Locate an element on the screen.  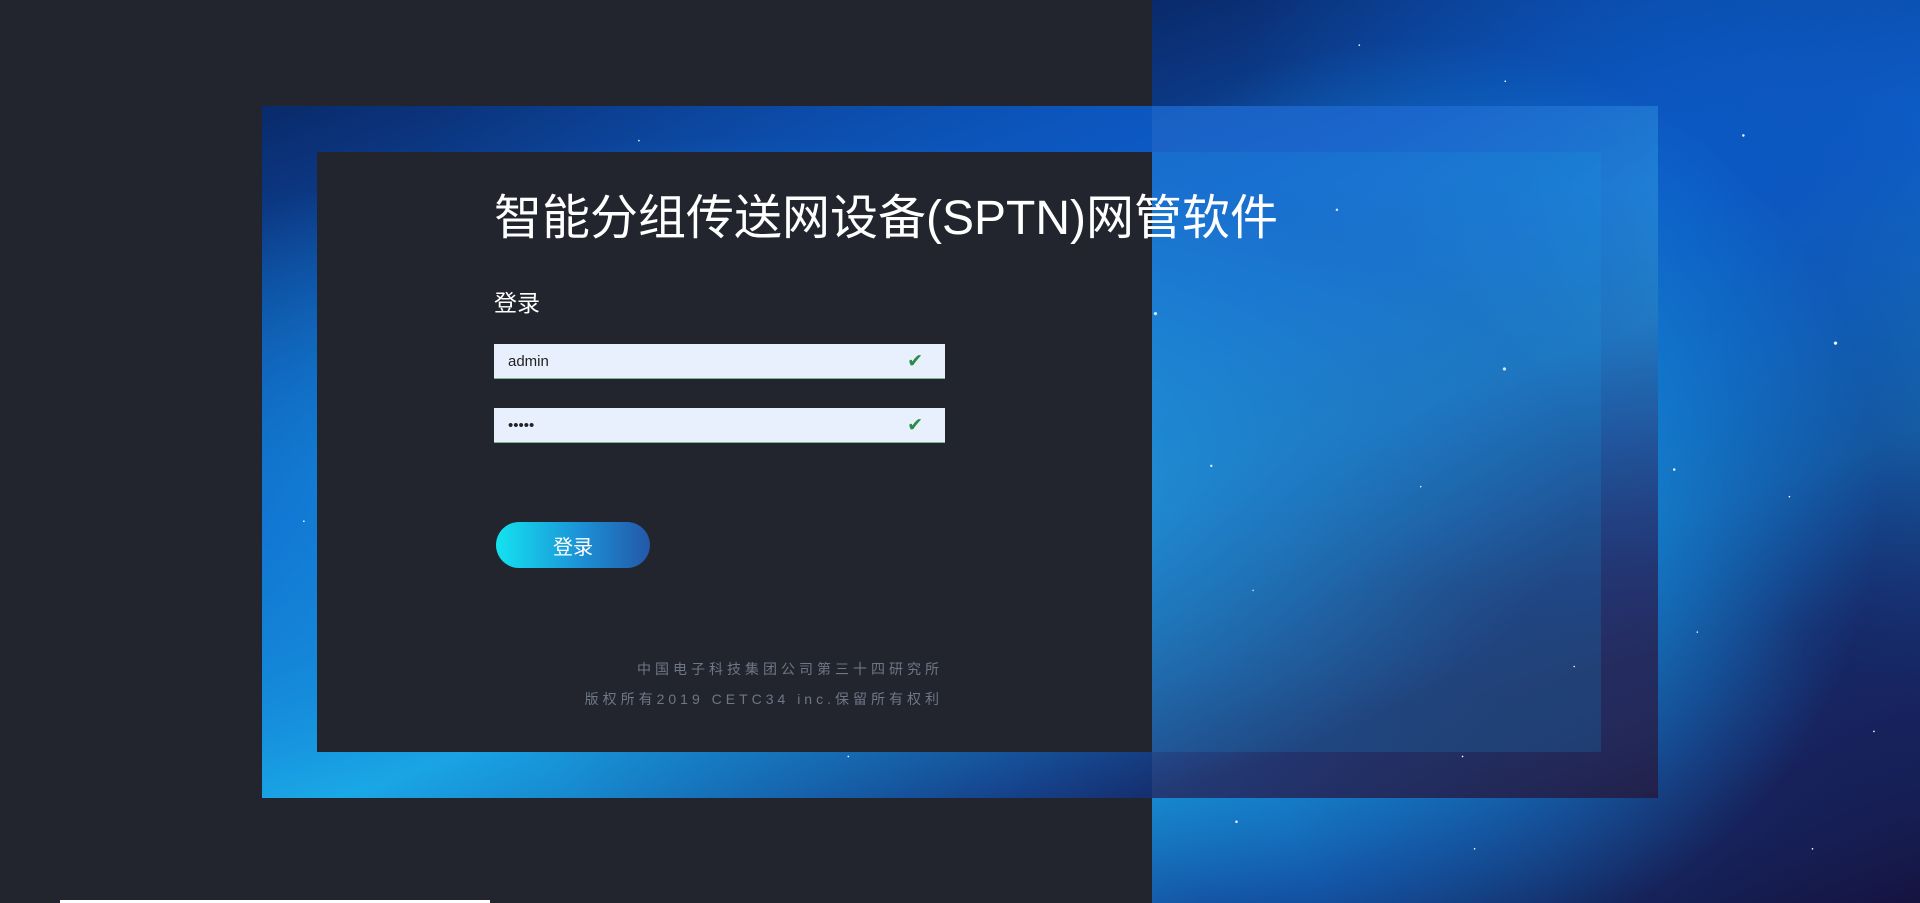
footer-organization: 中国电子科技集团公司第三十四研究所 is located at coordinates (790, 669).